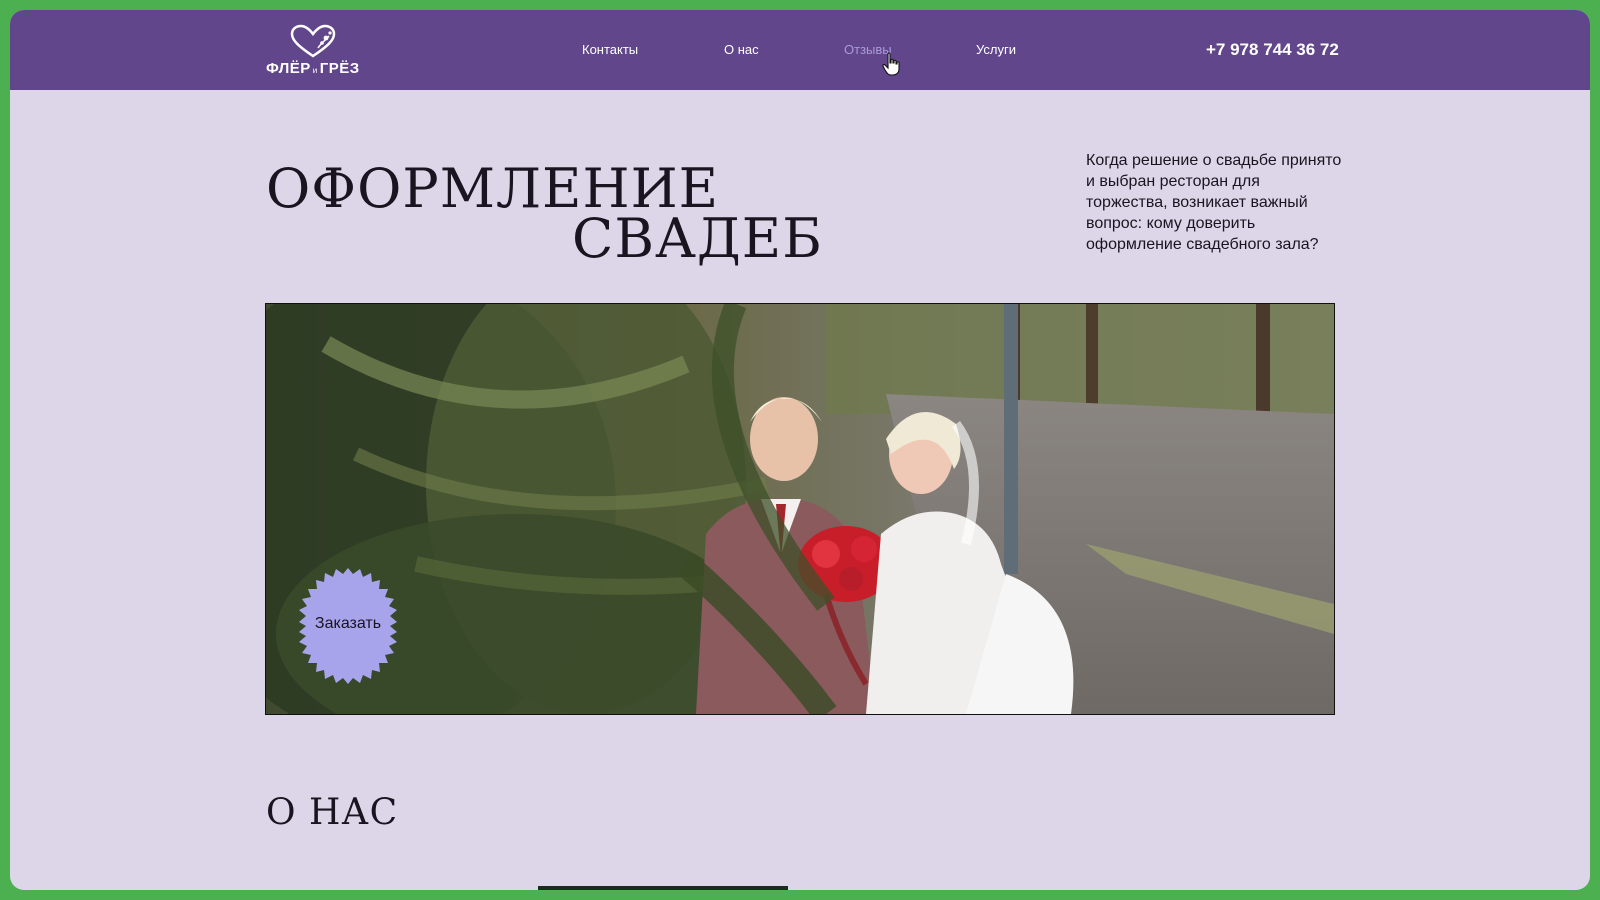 This screenshot has width=1600, height=900. Describe the element at coordinates (891, 64) in the screenshot. I see `hand-cursor-icon` at that location.